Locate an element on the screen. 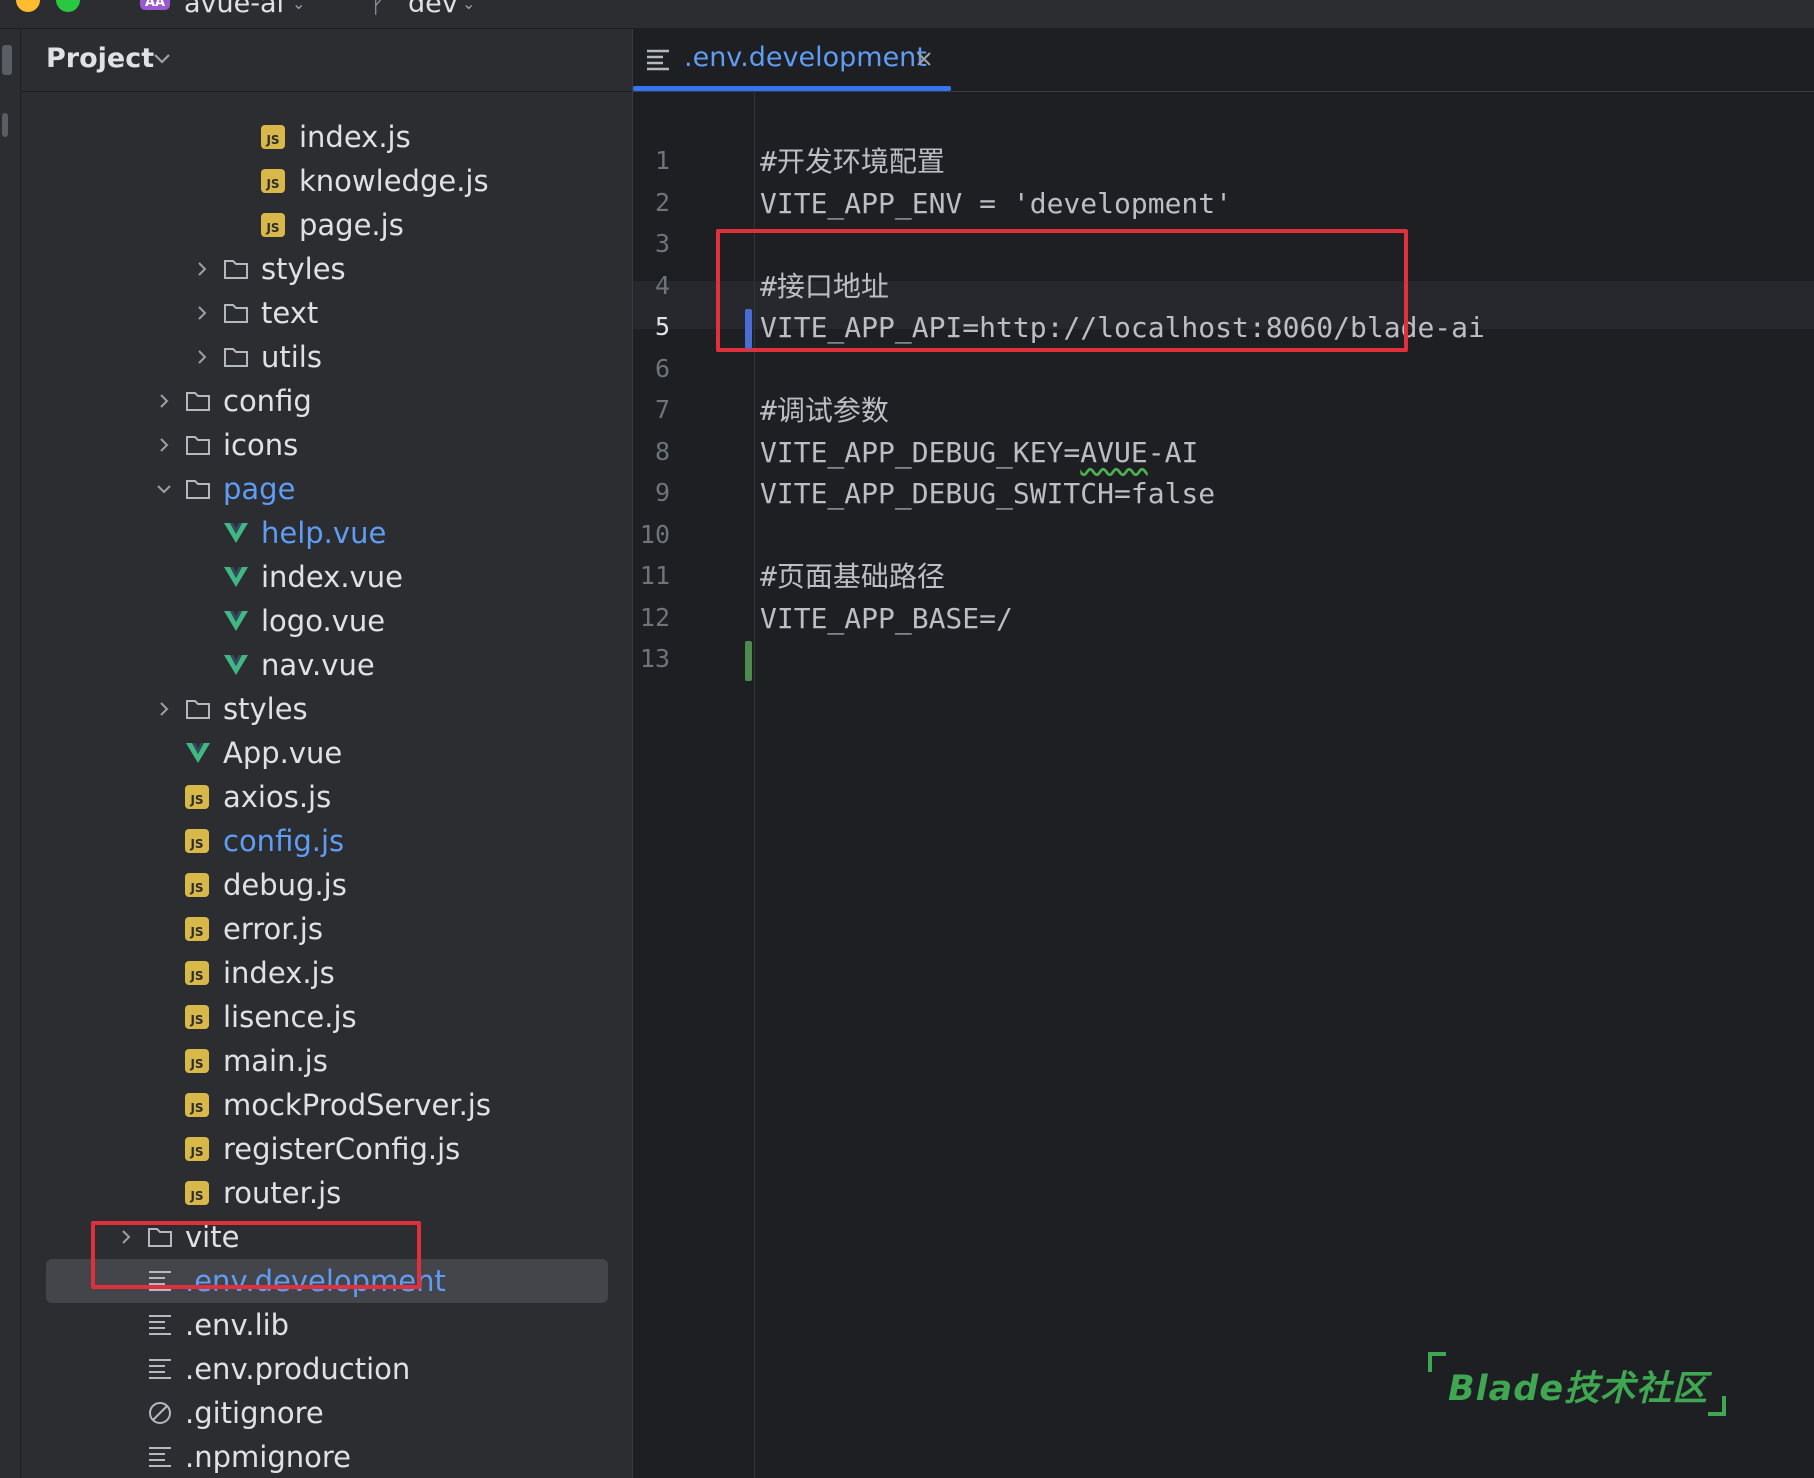  tree-item: .env.lib is located at coordinates (326, 1325).